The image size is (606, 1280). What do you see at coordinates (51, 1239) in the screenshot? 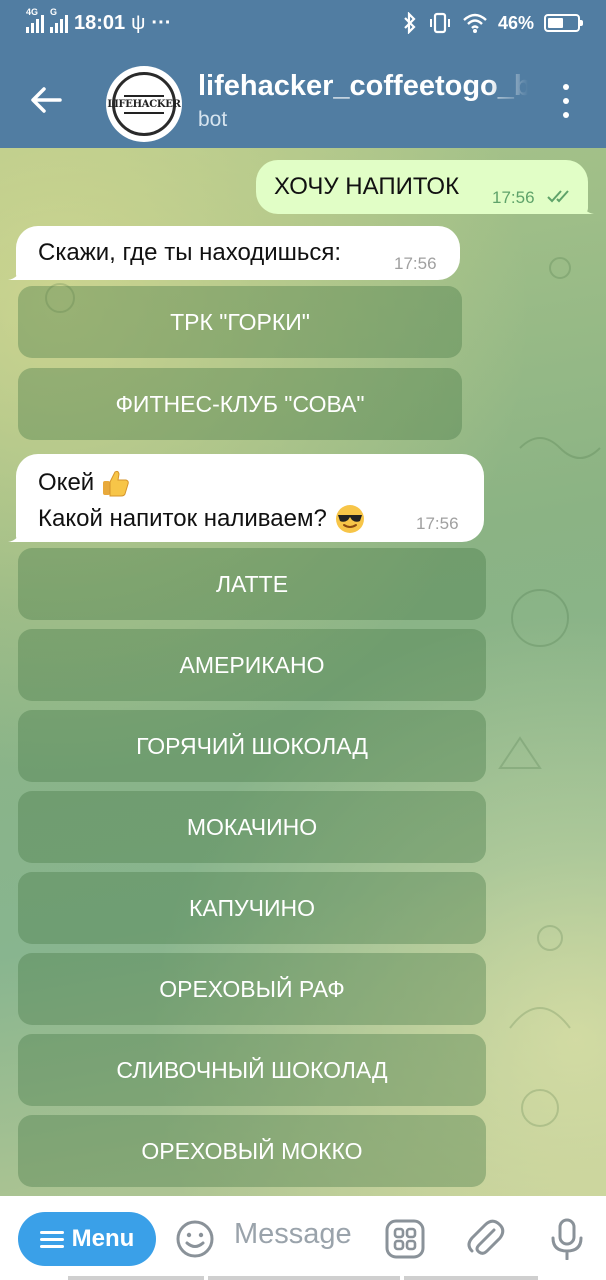
I see `hamburger-icon` at bounding box center [51, 1239].